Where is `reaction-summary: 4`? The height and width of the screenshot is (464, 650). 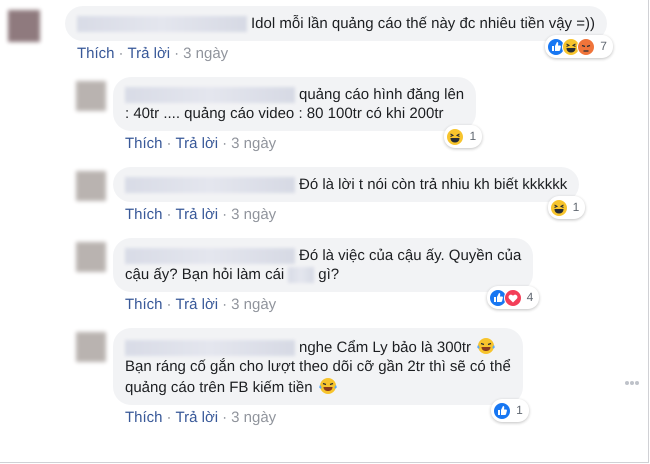 reaction-summary: 4 is located at coordinates (513, 297).